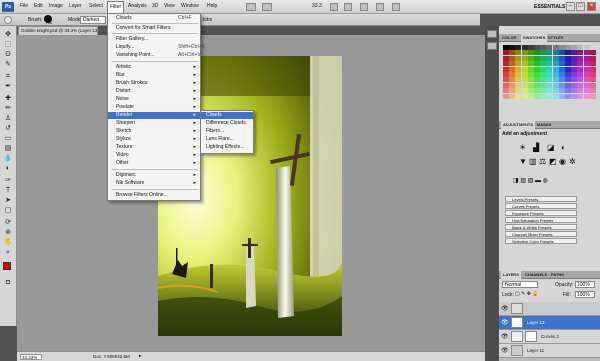 The image size is (600, 361). What do you see at coordinates (169, 6) in the screenshot?
I see `menu-view: View` at bounding box center [169, 6].